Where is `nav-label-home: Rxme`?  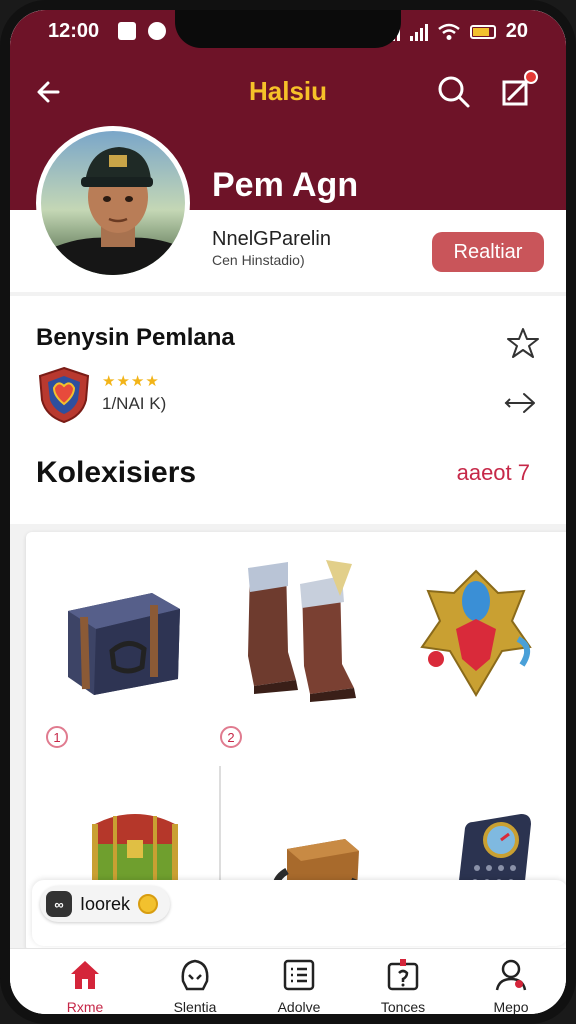
nav-label-home: Rxme is located at coordinates (85, 1007).